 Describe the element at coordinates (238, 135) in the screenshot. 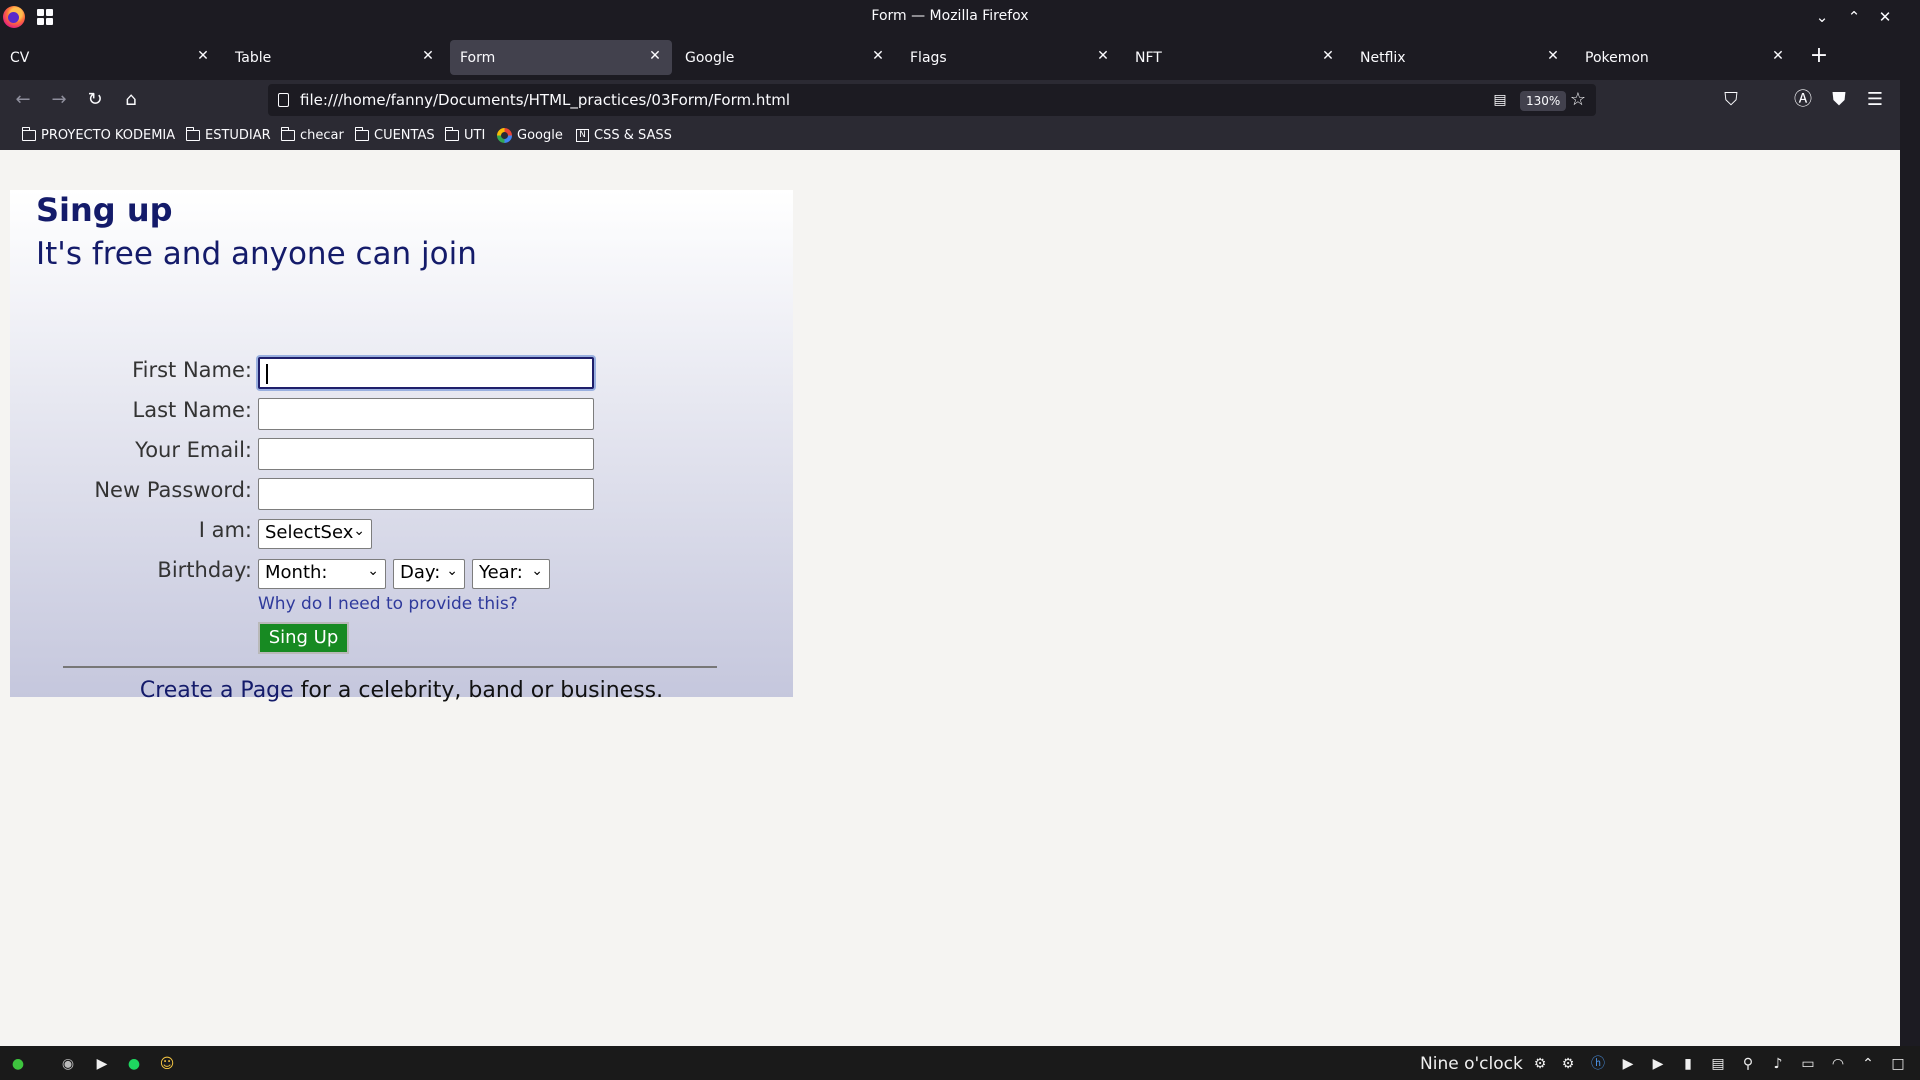

I see `bookmark-label: ESTUDIAR` at that location.